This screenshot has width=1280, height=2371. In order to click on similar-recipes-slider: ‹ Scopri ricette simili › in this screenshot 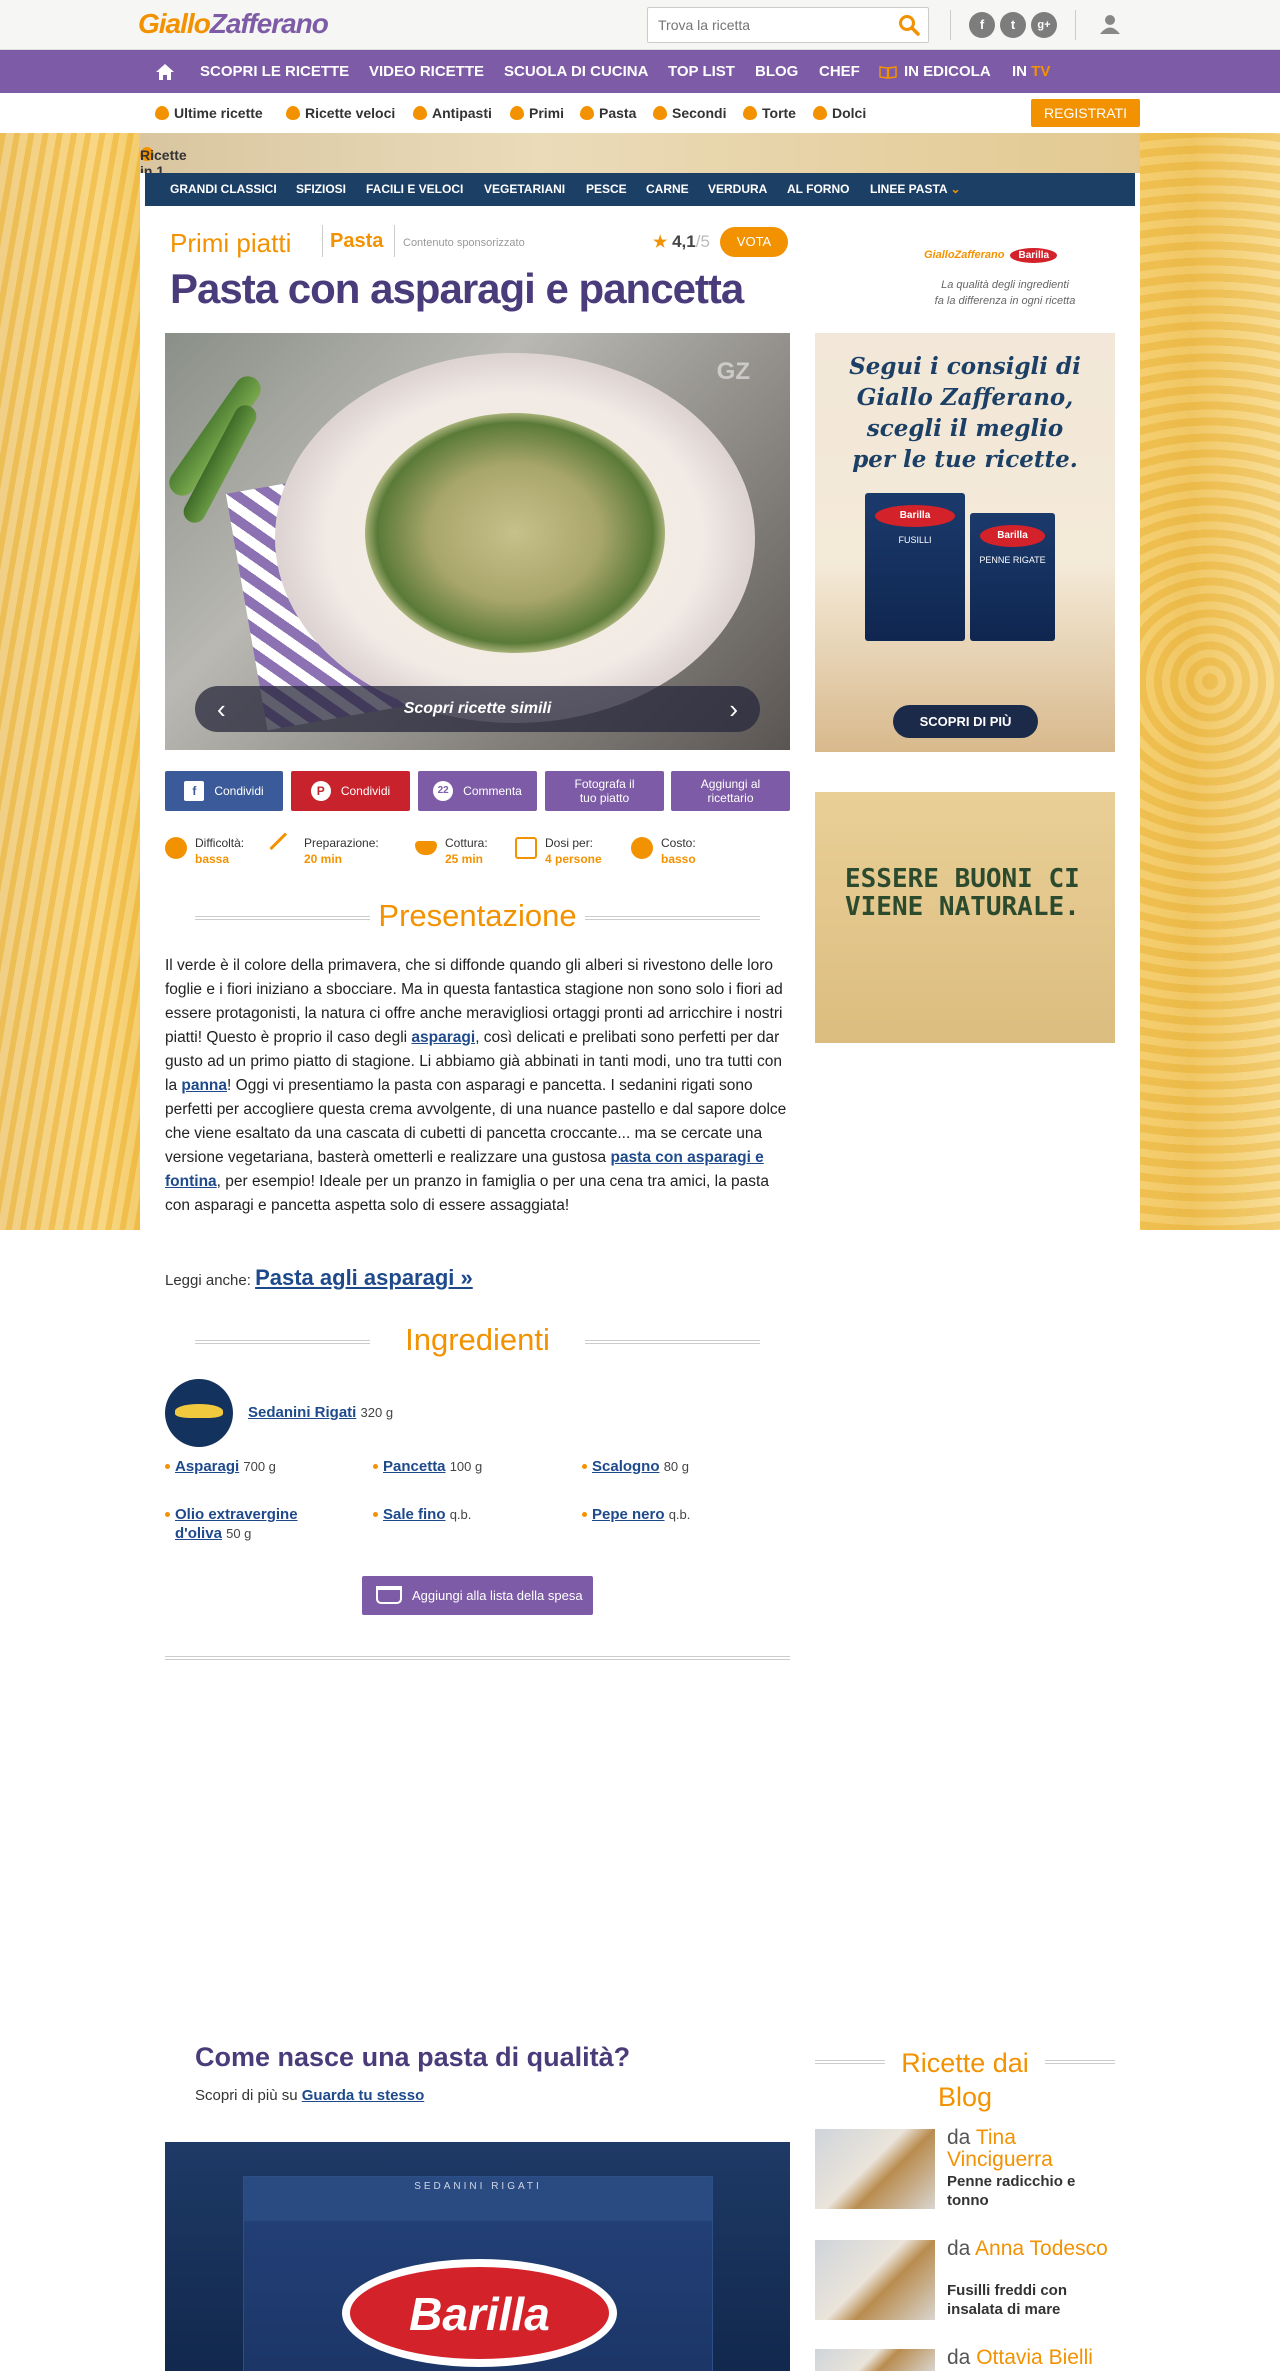, I will do `click(477, 709)`.